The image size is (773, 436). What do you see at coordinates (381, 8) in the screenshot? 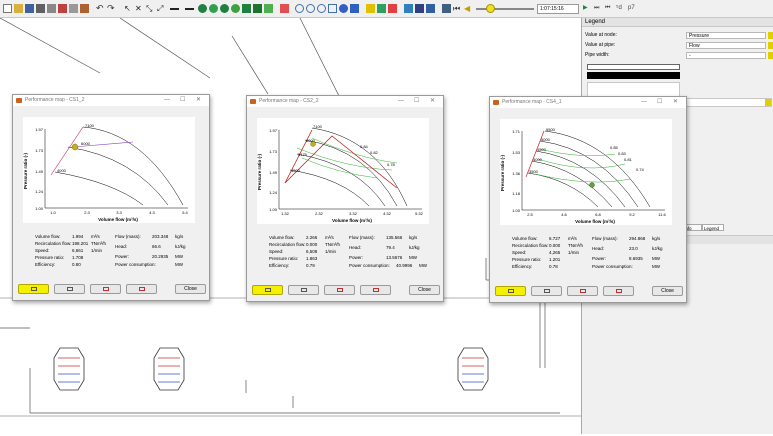
I see `network-icon` at bounding box center [381, 8].